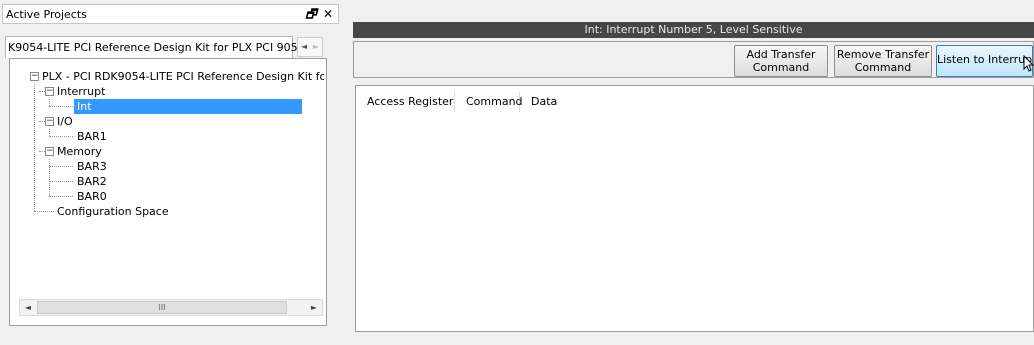 This screenshot has width=1034, height=345. What do you see at coordinates (46, 14) in the screenshot?
I see `panel-title: Active Projects` at bounding box center [46, 14].